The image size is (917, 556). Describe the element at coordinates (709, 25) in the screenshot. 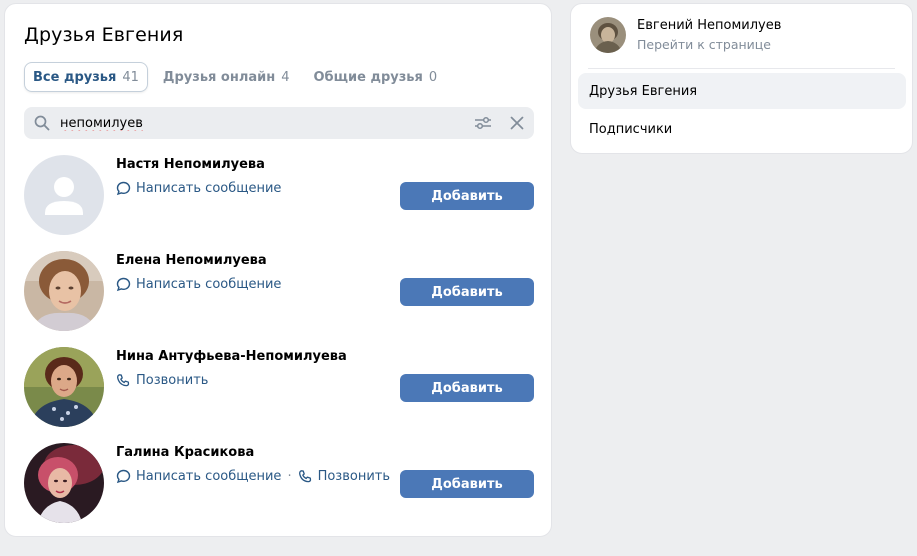

I see `profile-name: Евгений Непомилуев` at that location.